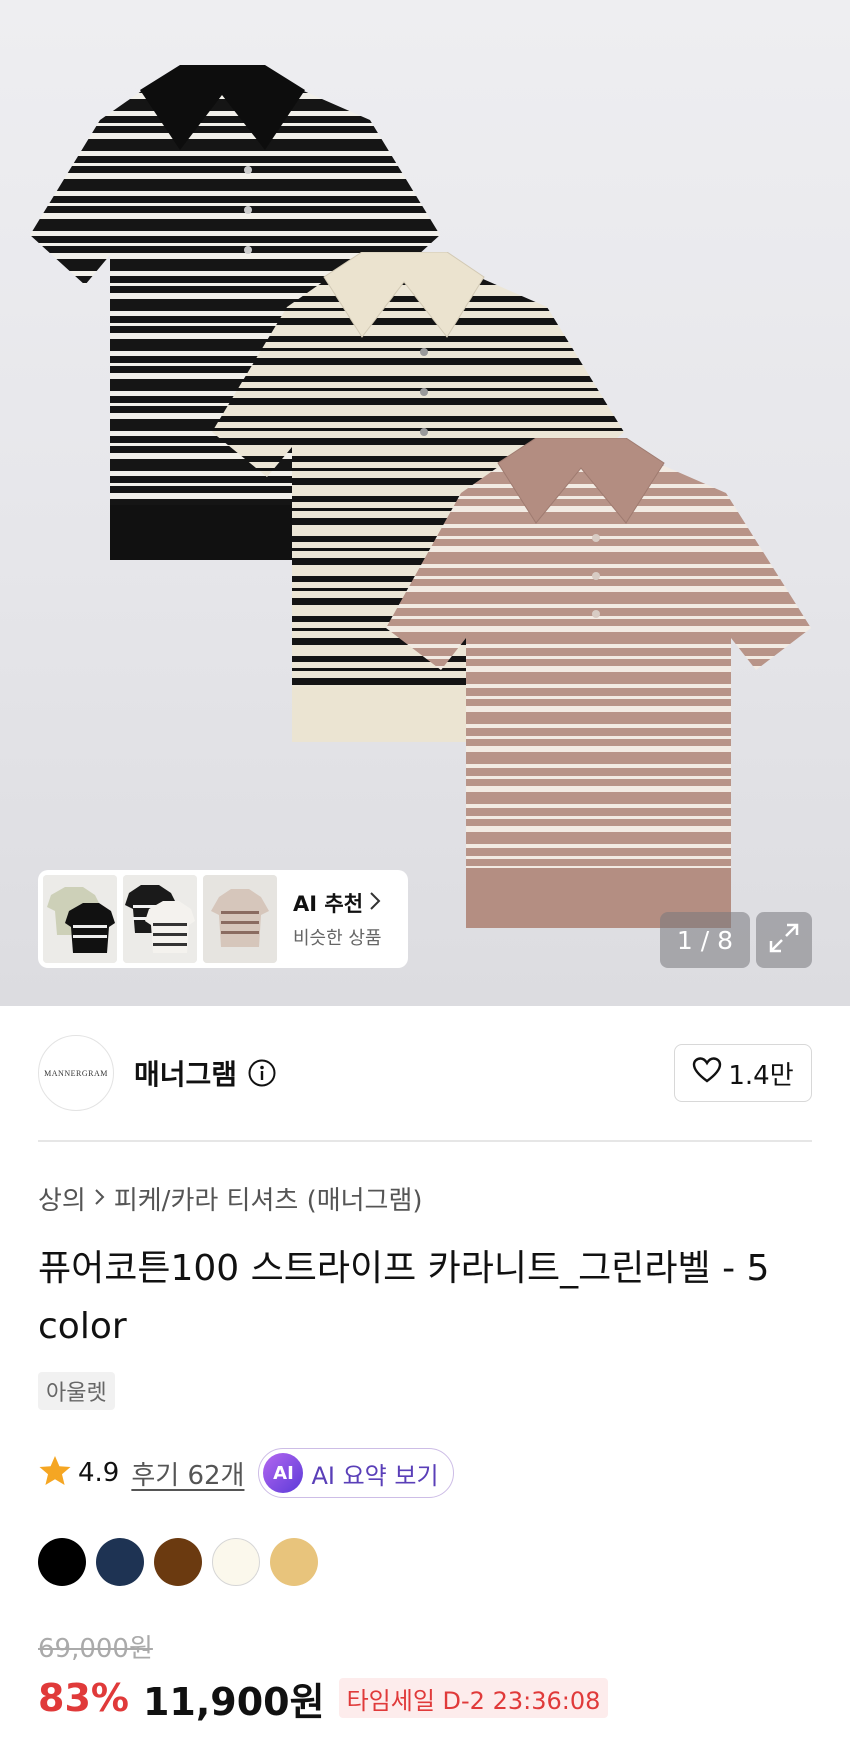 The image size is (850, 1750). What do you see at coordinates (262, 1073) in the screenshot?
I see `info-icon` at bounding box center [262, 1073].